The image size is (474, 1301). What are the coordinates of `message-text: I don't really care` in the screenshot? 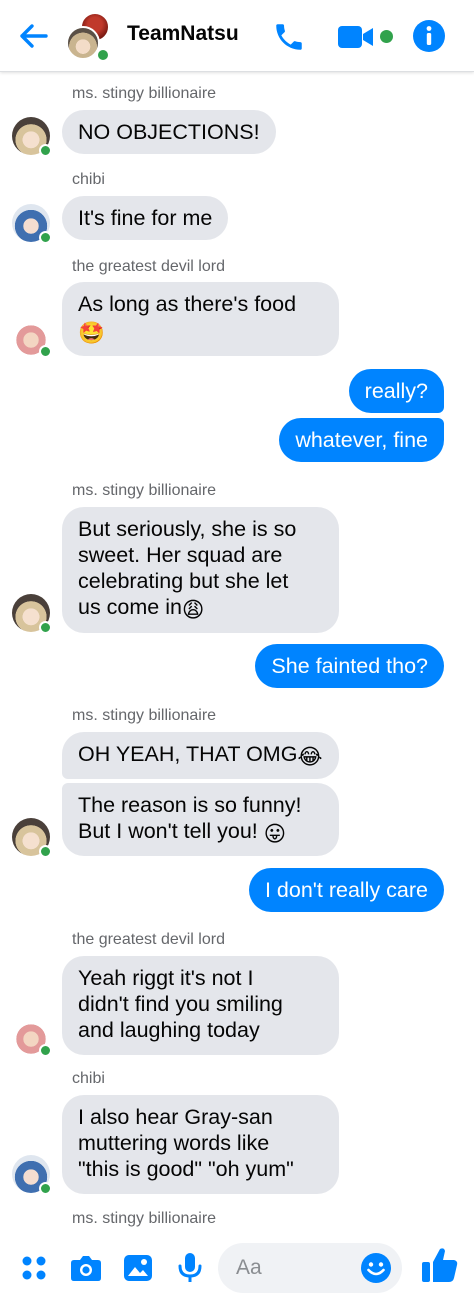 It's located at (346, 890).